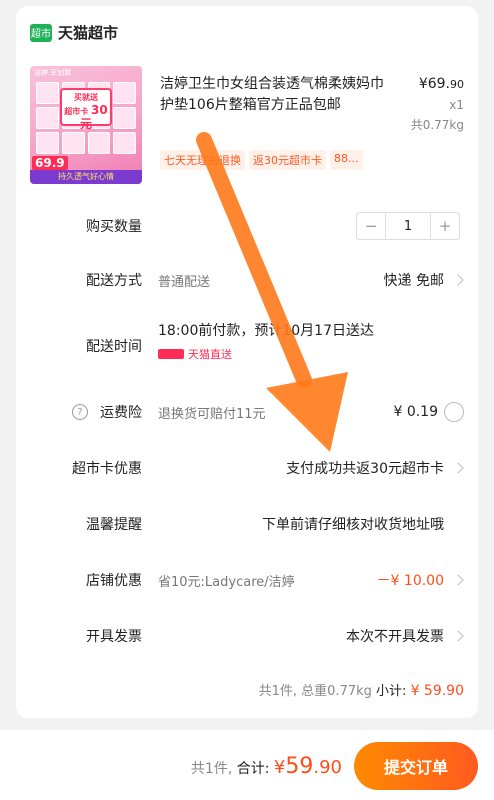  Describe the element at coordinates (114, 347) in the screenshot. I see `delivery-time-label: 配送时间` at that location.